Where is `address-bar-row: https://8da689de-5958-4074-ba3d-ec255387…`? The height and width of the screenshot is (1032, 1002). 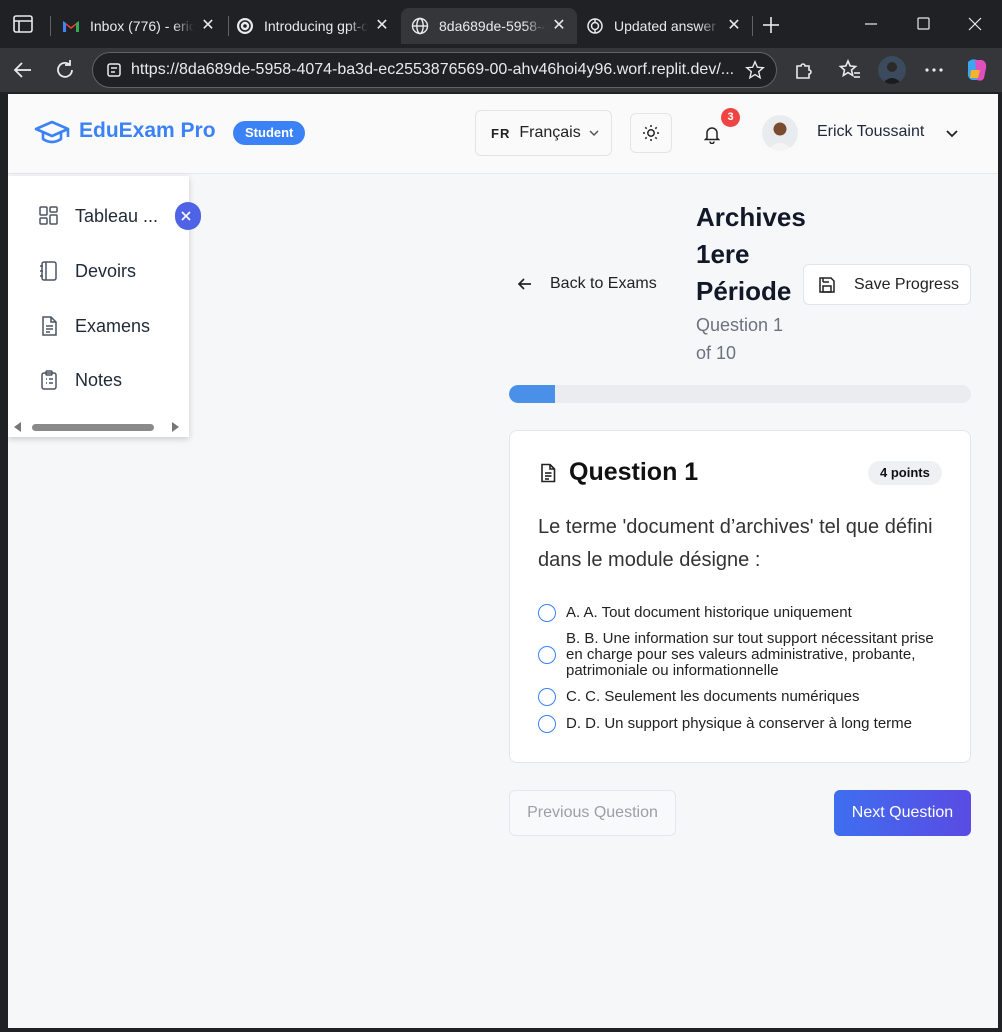 address-bar-row: https://8da689de-5958-4074-ba3d-ec255387… is located at coordinates (501, 70).